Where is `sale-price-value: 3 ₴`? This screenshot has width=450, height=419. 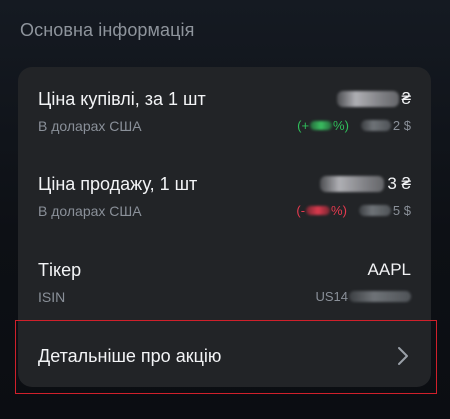 sale-price-value: 3 ₴ is located at coordinates (365, 184).